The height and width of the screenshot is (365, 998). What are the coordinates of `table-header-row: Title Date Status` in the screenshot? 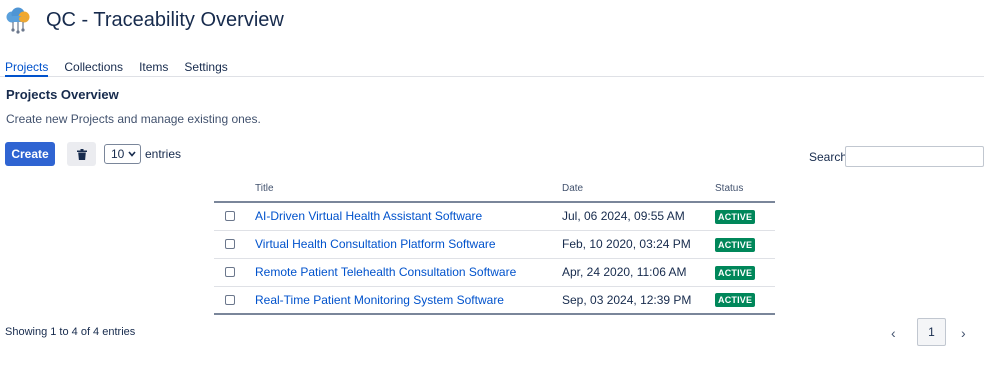 It's located at (494, 189).